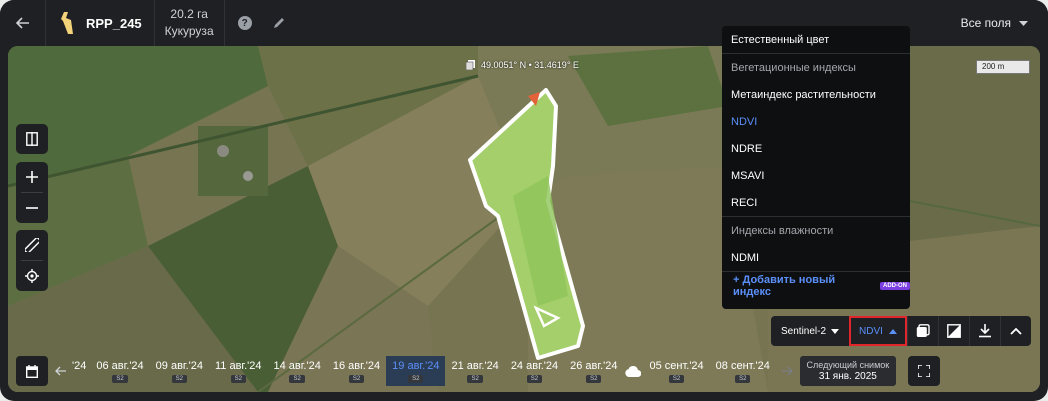  Describe the element at coordinates (810, 331) in the screenshot. I see `satellite-select: Sentinel-2` at that location.